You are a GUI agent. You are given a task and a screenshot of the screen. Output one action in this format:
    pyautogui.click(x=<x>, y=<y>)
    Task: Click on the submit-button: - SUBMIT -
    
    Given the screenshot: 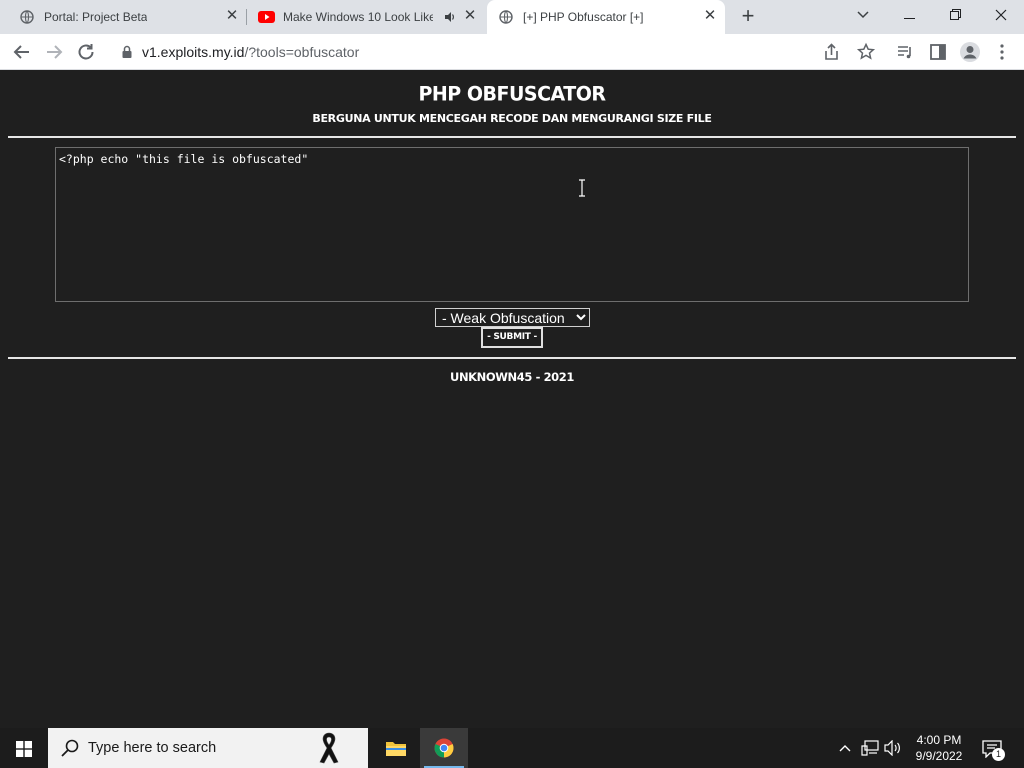 What is the action you would take?
    pyautogui.click(x=512, y=337)
    